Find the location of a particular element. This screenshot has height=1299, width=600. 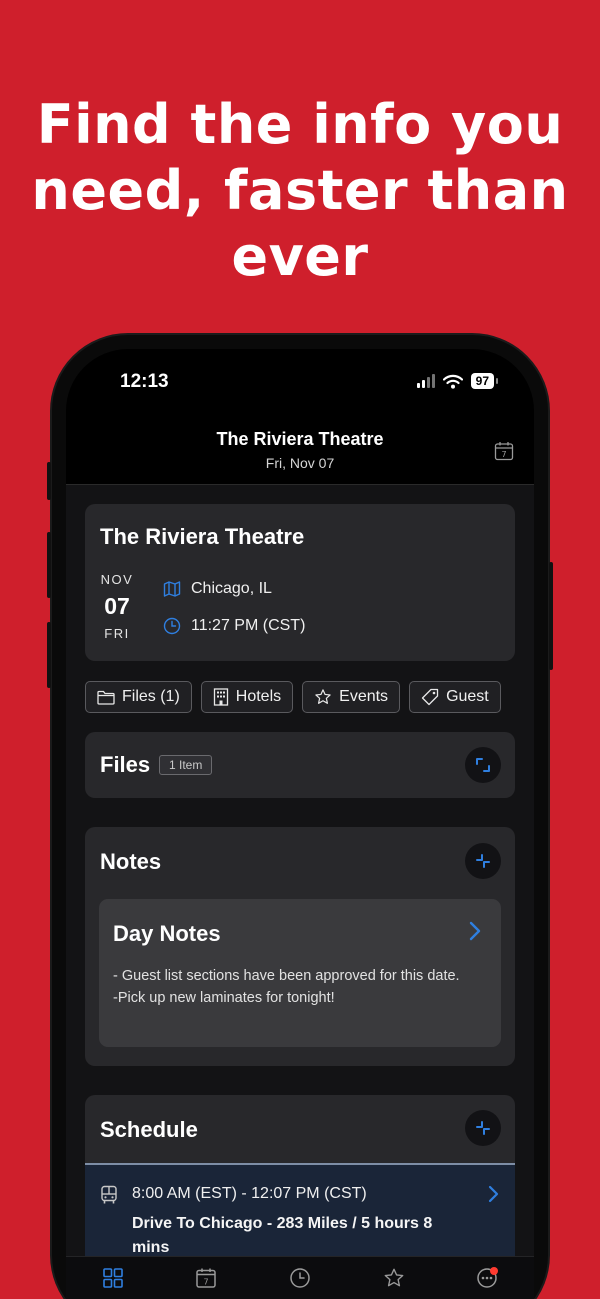

chip-files-label: Files (1) is located at coordinates (151, 696).